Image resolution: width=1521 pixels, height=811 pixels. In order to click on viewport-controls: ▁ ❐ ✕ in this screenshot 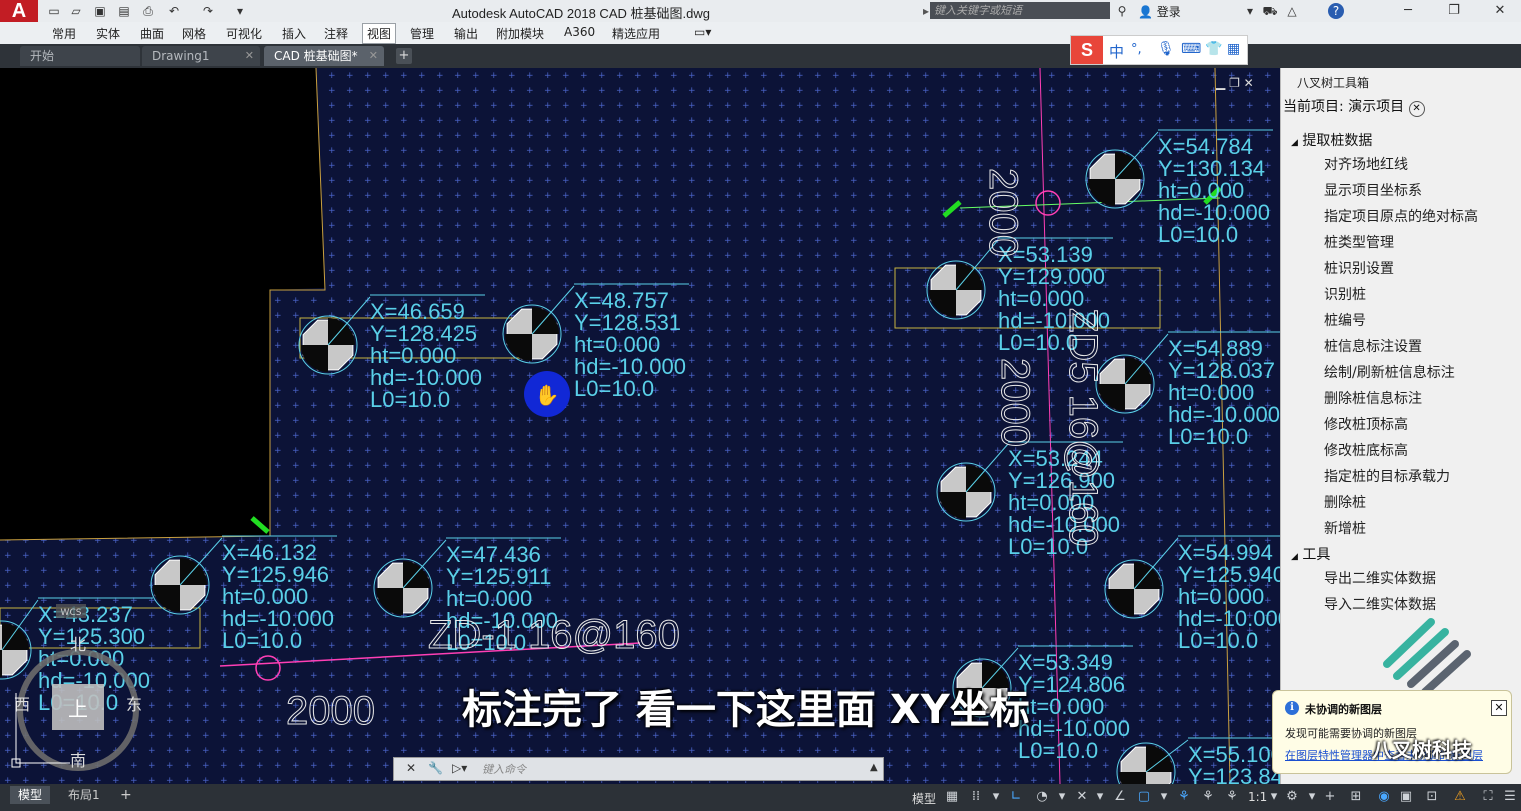, I will do `click(1235, 83)`.